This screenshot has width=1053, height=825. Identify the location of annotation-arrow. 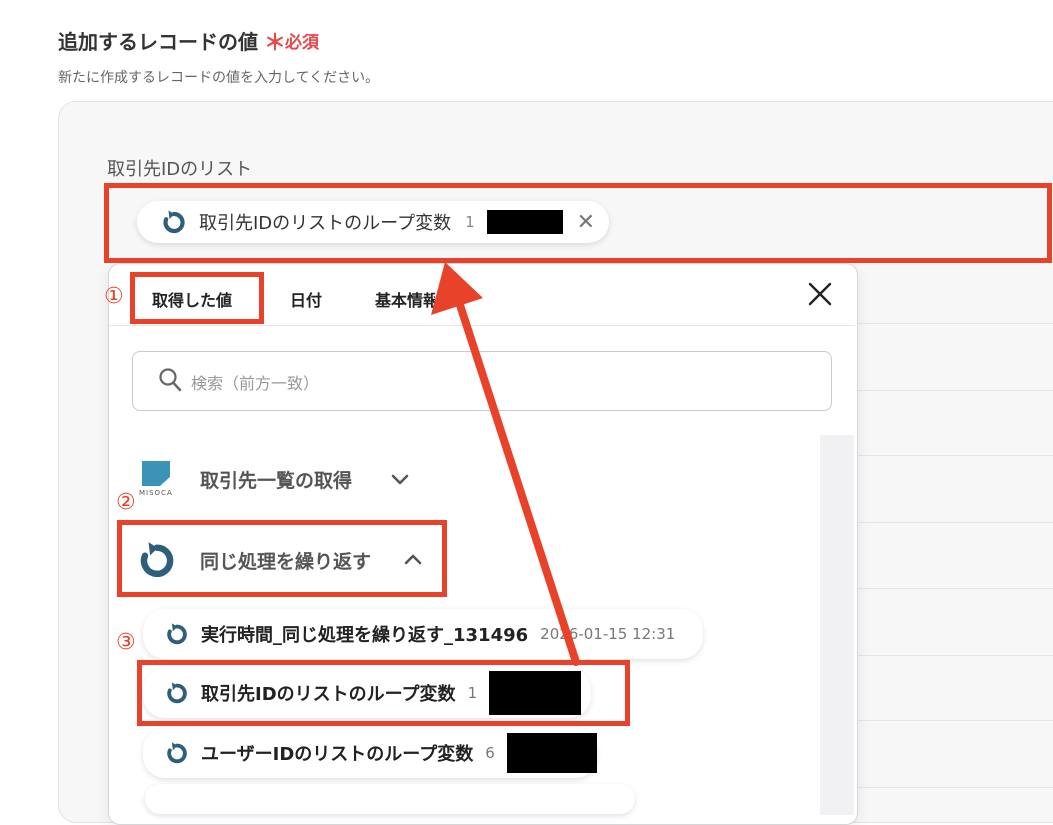
(505, 464).